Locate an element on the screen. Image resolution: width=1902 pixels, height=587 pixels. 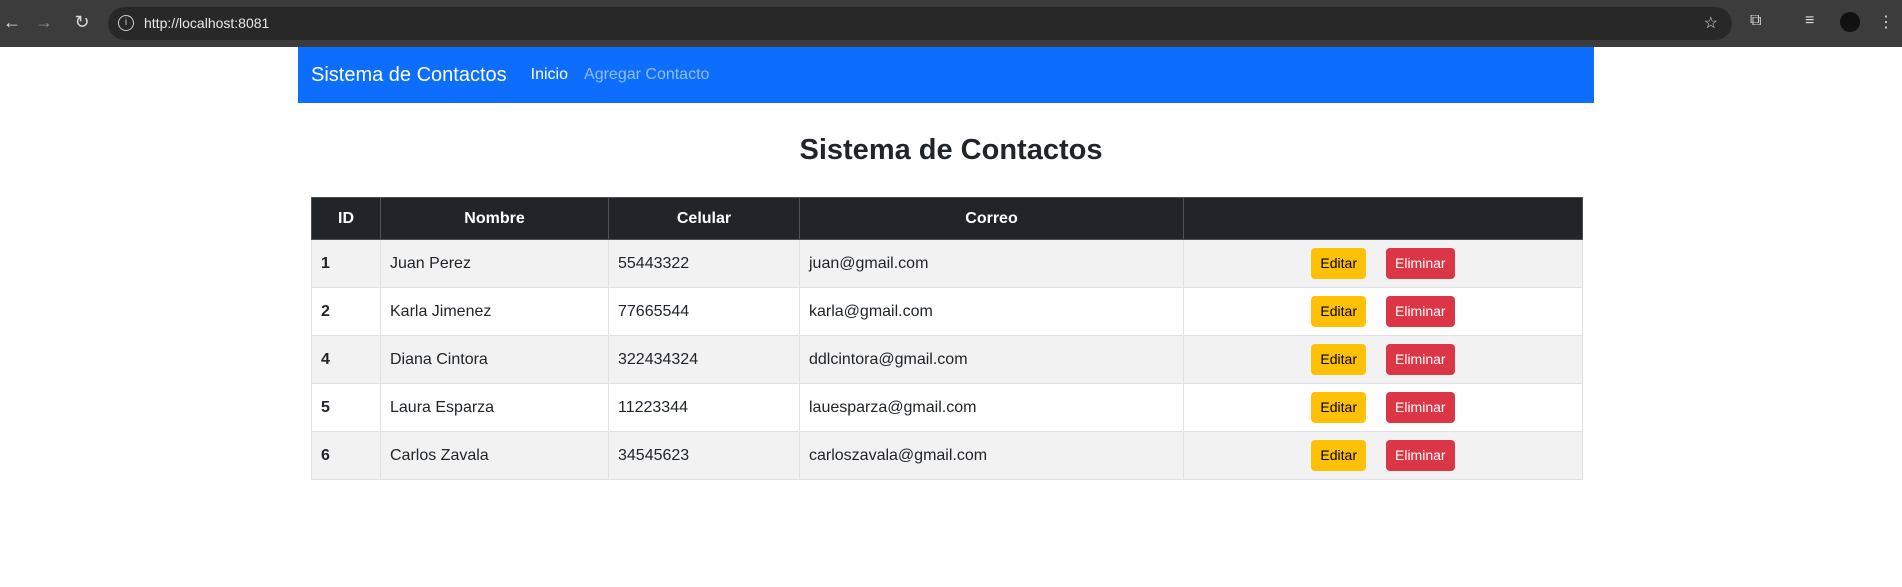
bookmark-star-icon: ☆ is located at coordinates (1711, 23).